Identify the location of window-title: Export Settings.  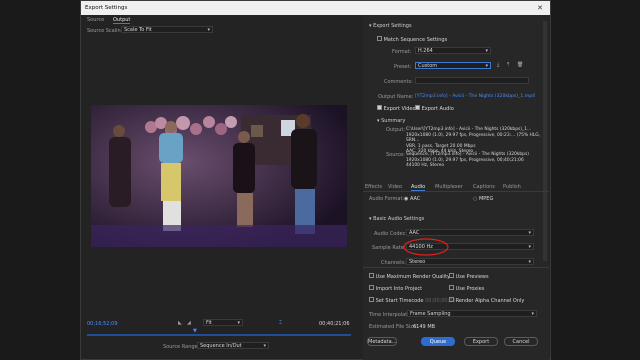
(106, 8).